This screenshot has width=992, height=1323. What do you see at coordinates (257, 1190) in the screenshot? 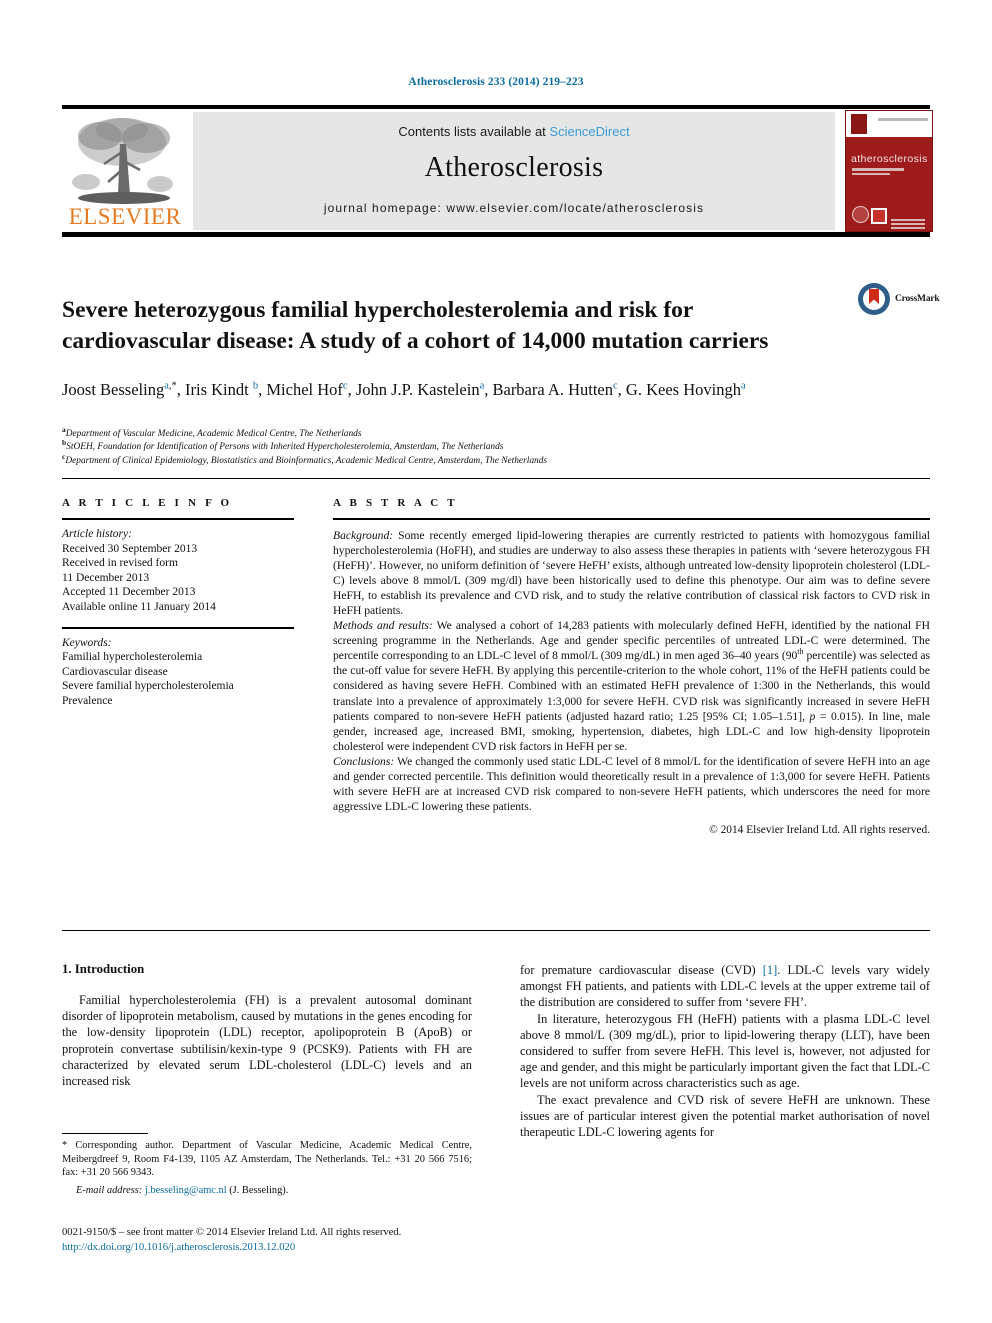
I see `email-suffix: (J. Besseling).` at bounding box center [257, 1190].